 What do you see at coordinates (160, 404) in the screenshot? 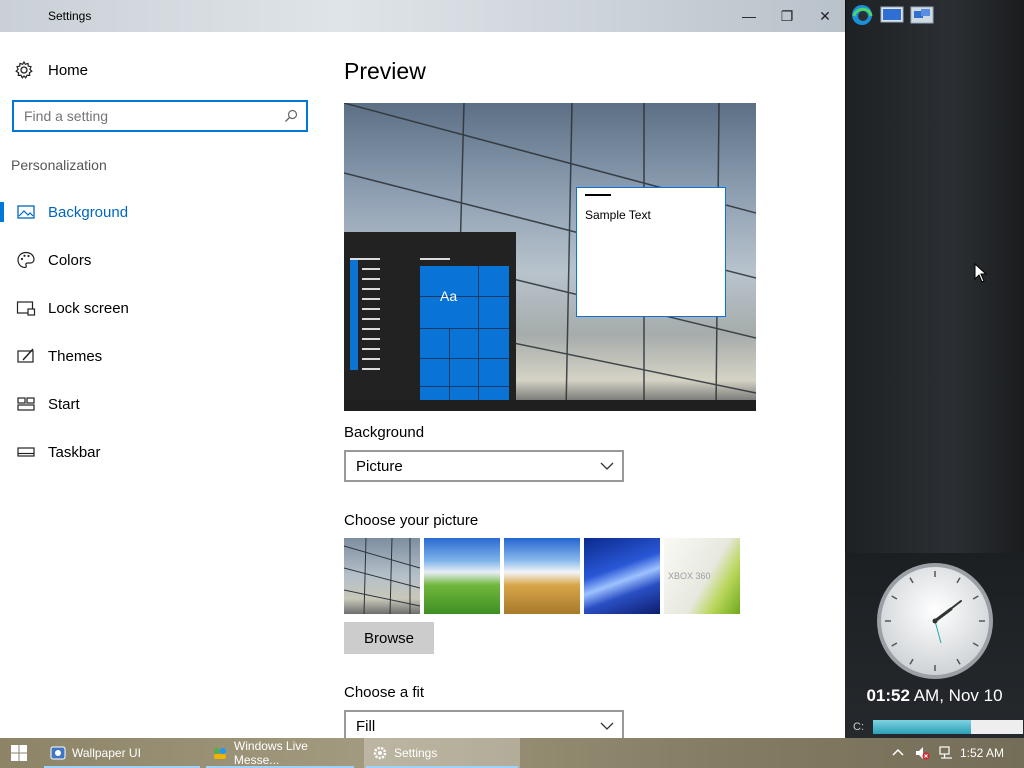
I see `nav-item-start: Start` at bounding box center [160, 404].